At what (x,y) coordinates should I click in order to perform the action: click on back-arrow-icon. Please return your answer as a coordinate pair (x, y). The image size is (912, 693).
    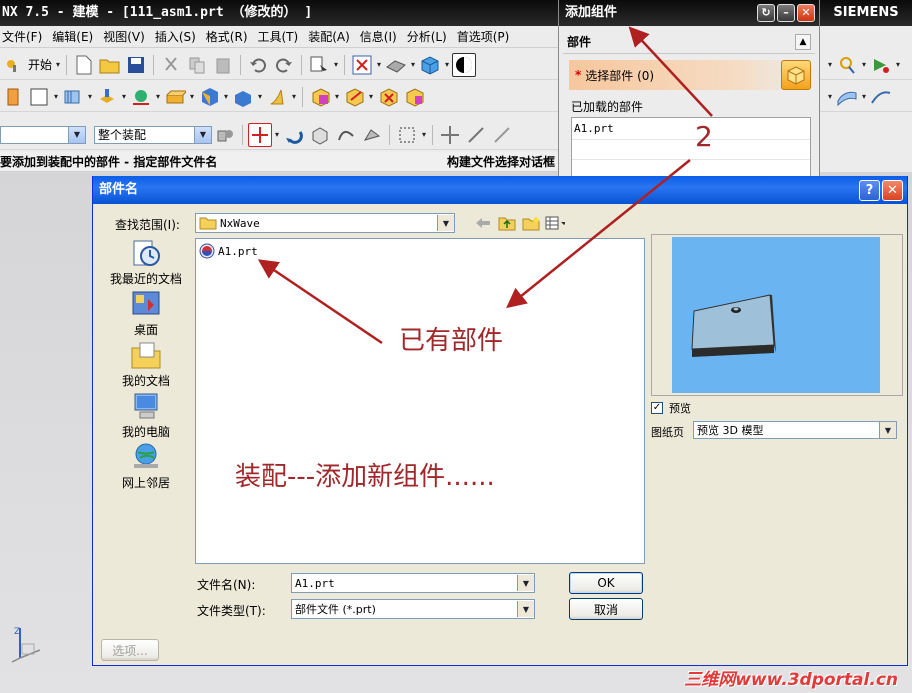
    Looking at the image, I should click on (483, 223).